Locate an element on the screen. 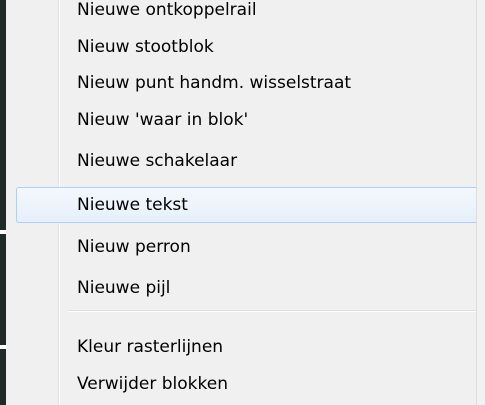 Image resolution: width=485 pixels, height=405 pixels. menu-item-grid-line-color: Kleur rasterlijnen is located at coordinates (246, 347).